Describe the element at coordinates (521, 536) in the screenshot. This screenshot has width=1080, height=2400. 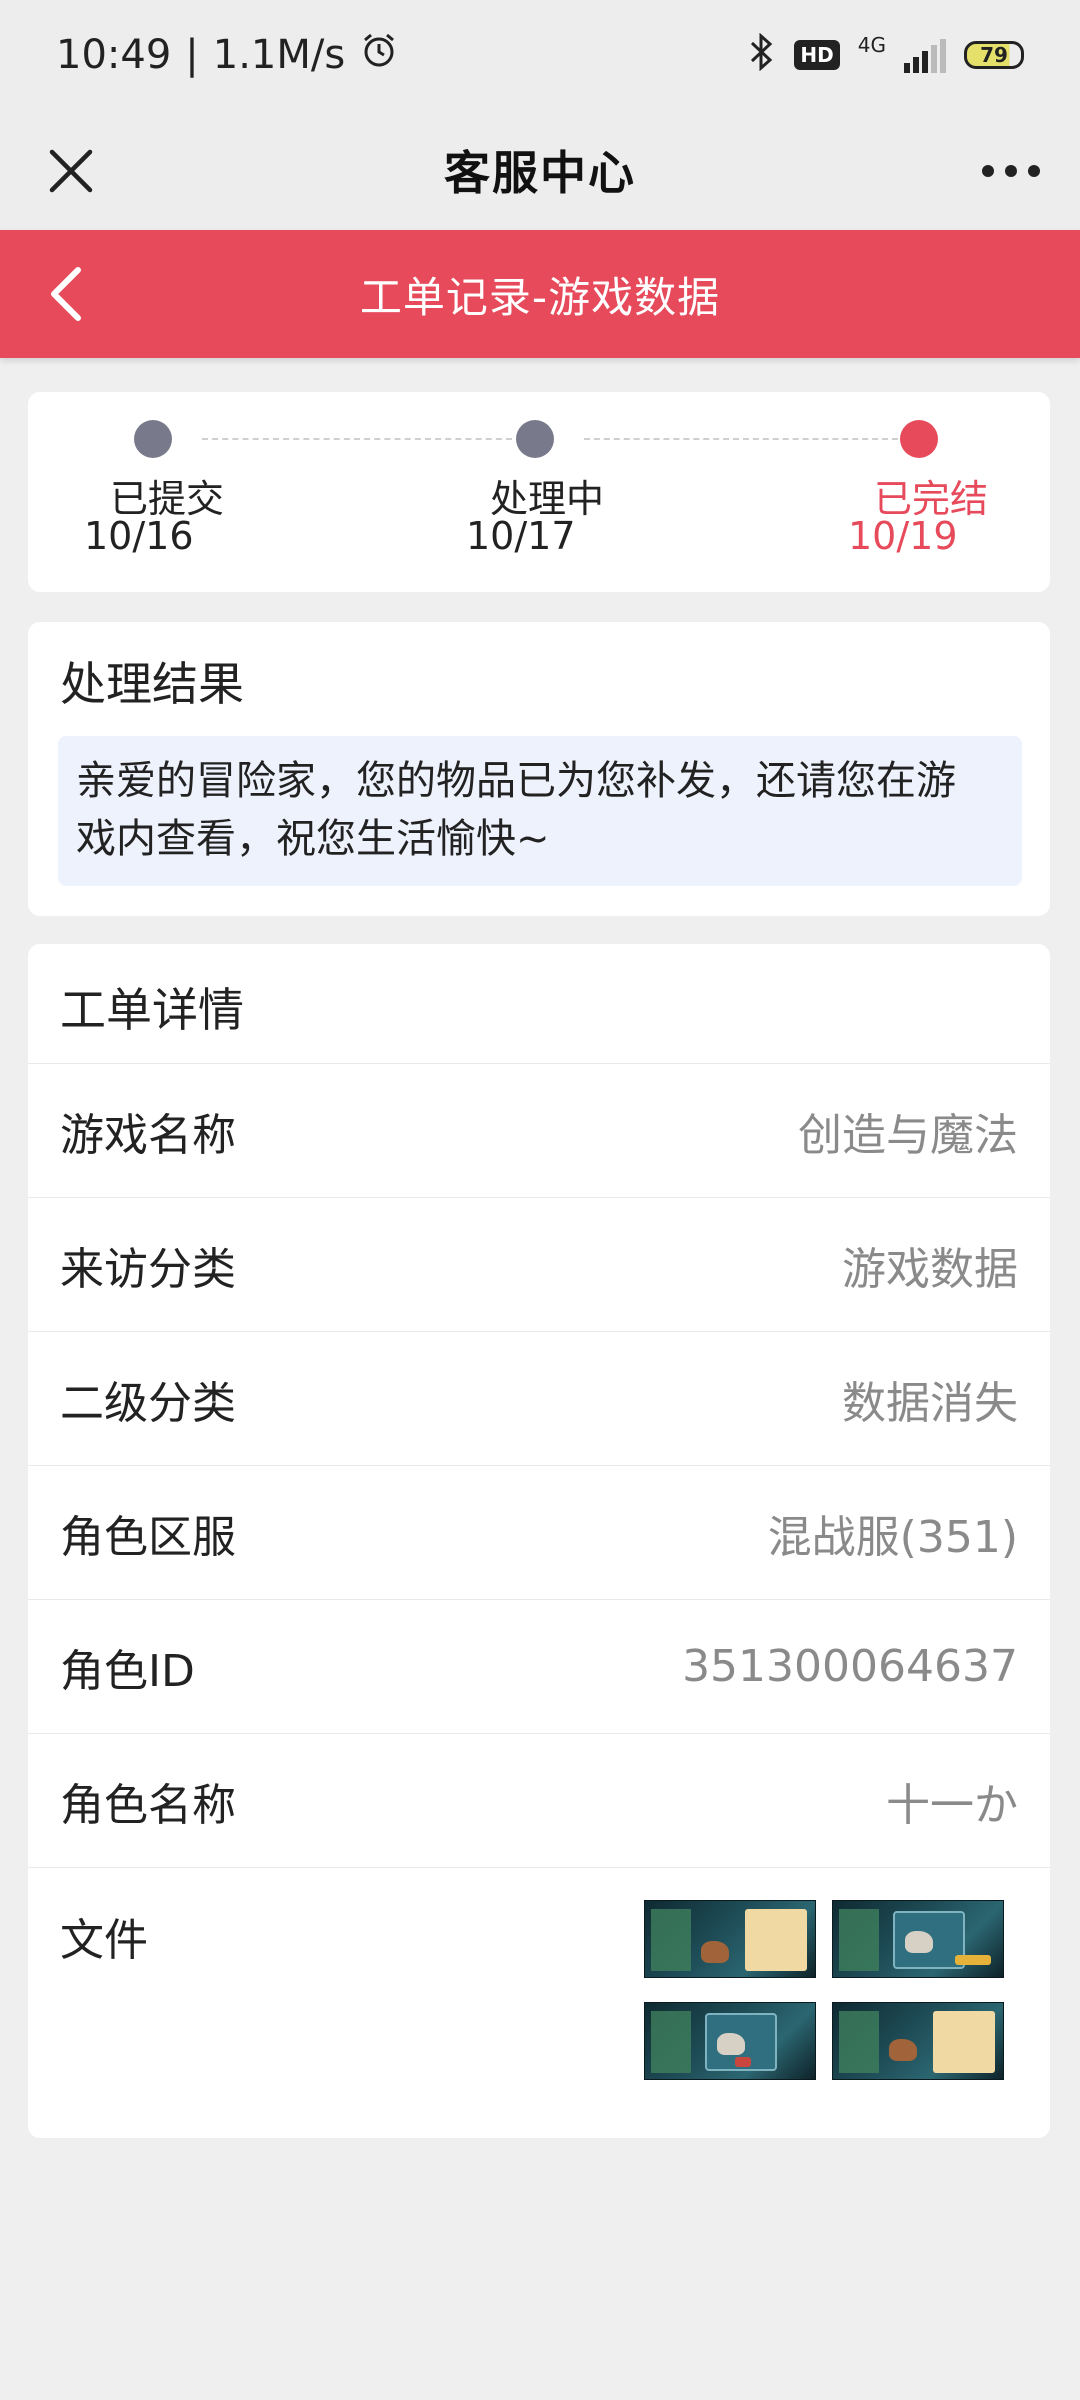
I see `step-date: 10/17` at that location.